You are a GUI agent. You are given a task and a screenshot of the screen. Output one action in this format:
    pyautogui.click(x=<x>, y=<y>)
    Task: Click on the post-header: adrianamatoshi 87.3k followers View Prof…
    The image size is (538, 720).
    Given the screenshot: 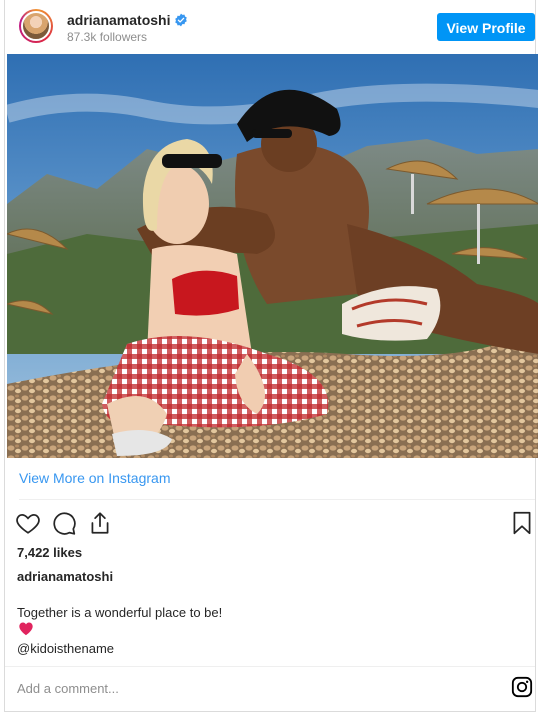 What is the action you would take?
    pyautogui.click(x=271, y=27)
    